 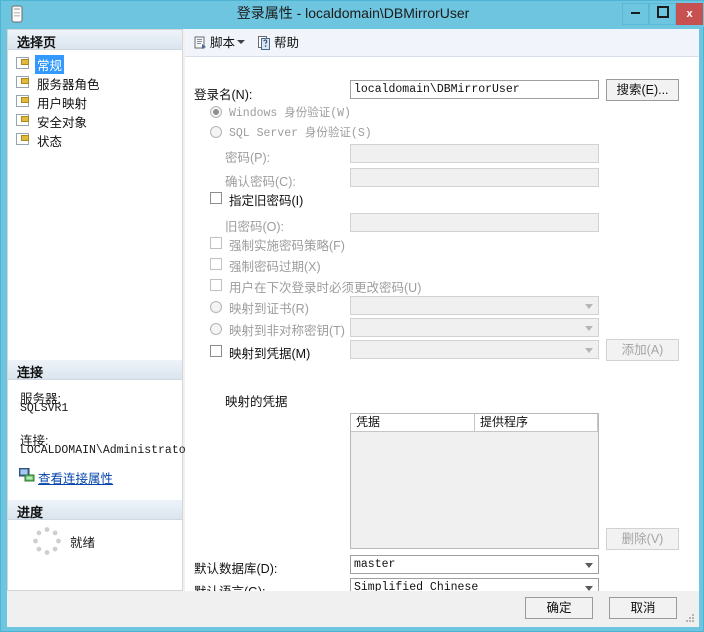 What do you see at coordinates (287, 43) in the screenshot?
I see `help-button-label: 帮助` at bounding box center [287, 43].